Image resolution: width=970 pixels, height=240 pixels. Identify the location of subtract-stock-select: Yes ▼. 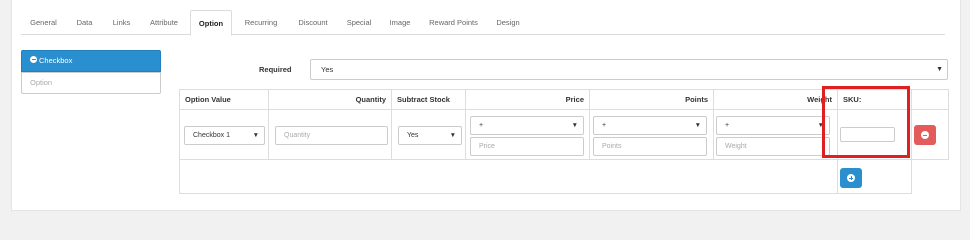
(430, 135).